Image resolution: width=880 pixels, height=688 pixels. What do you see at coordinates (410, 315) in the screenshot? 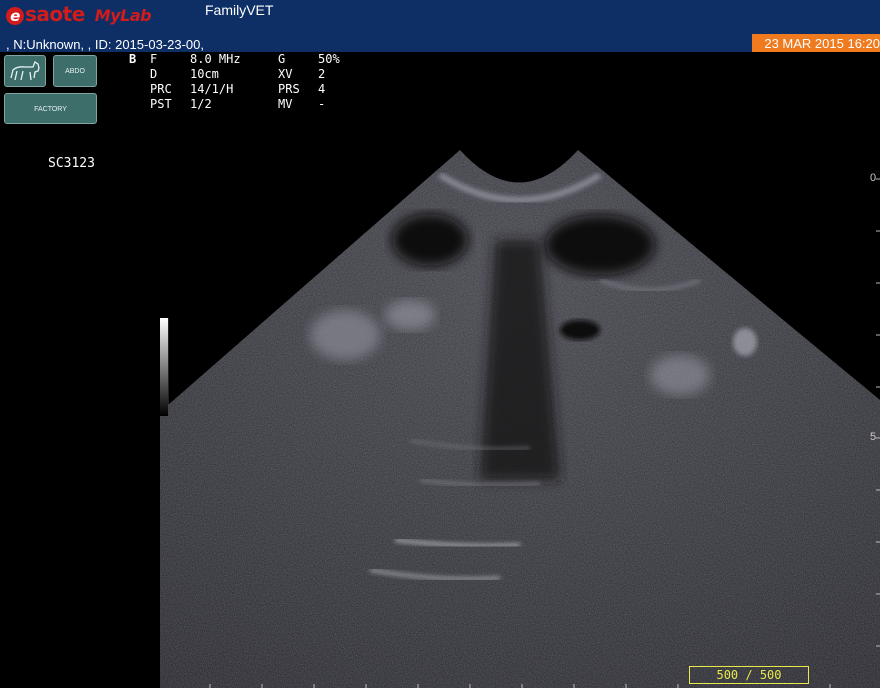
I see `echo-bright-center` at bounding box center [410, 315].